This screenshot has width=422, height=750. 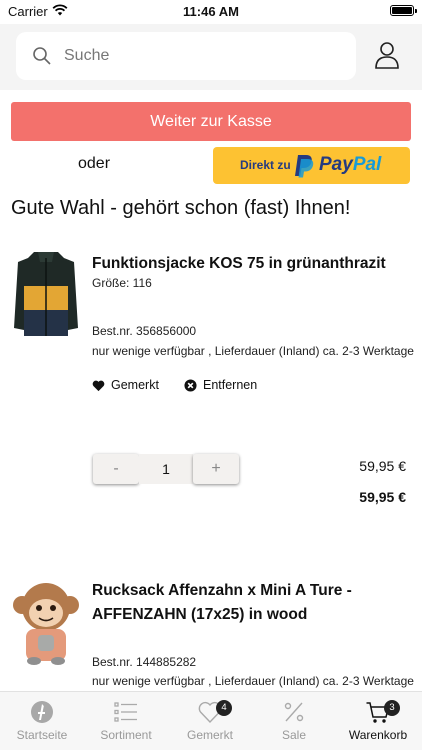 I want to click on product-order-number: Best.nr. 356856000, so click(x=144, y=331).